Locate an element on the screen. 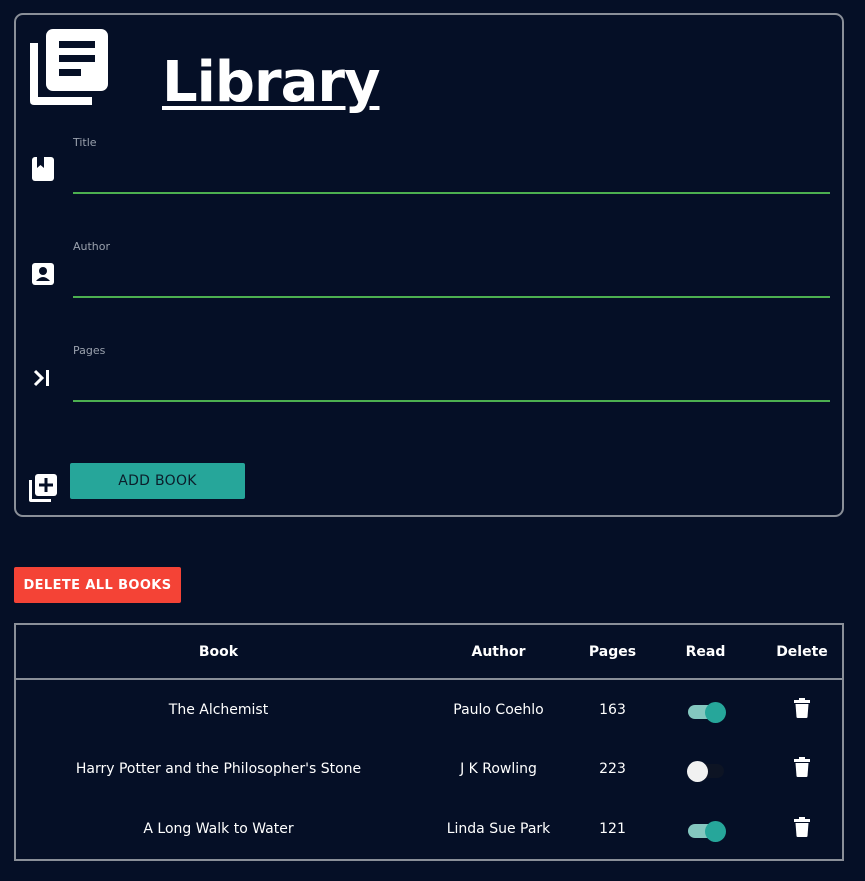 This screenshot has width=865, height=881. author-label: Author is located at coordinates (92, 246).